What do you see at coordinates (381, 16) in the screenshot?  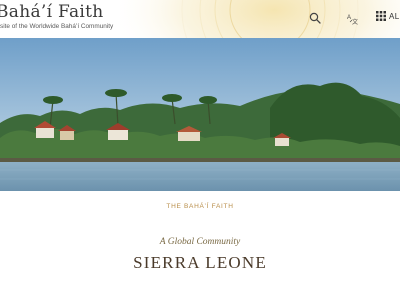 I see `grid-icon` at bounding box center [381, 16].